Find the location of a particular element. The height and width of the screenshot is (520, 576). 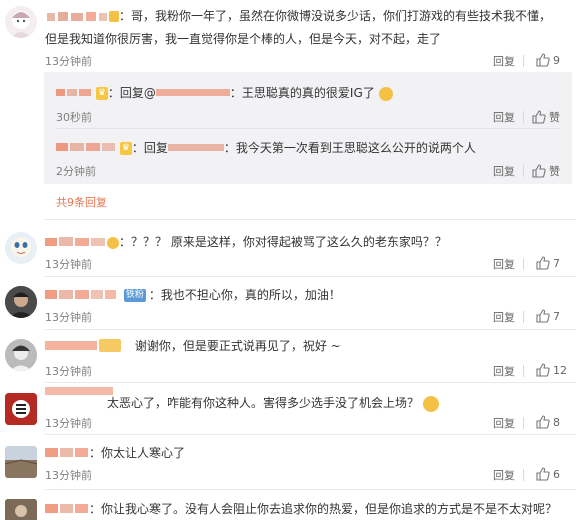

timestamp: 2分钟前 is located at coordinates (76, 171).